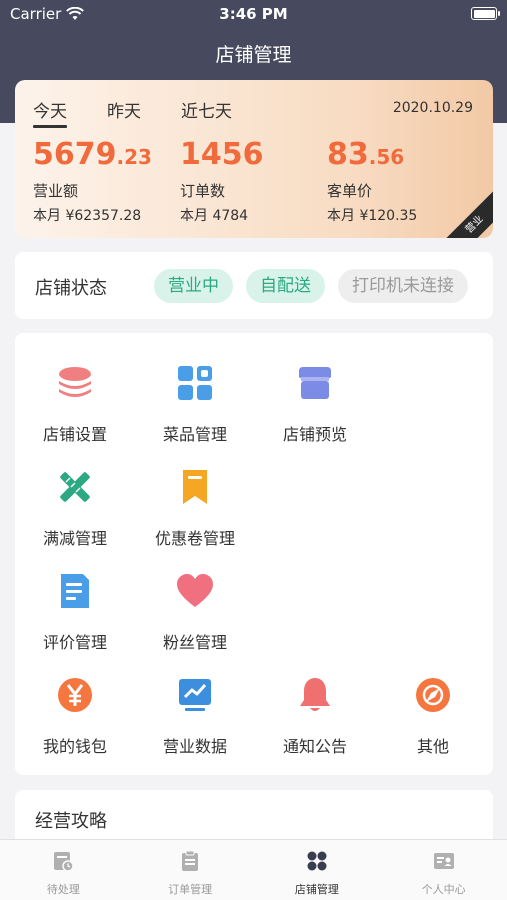 The width and height of the screenshot is (507, 900). I want to click on store-icon, so click(317, 861).